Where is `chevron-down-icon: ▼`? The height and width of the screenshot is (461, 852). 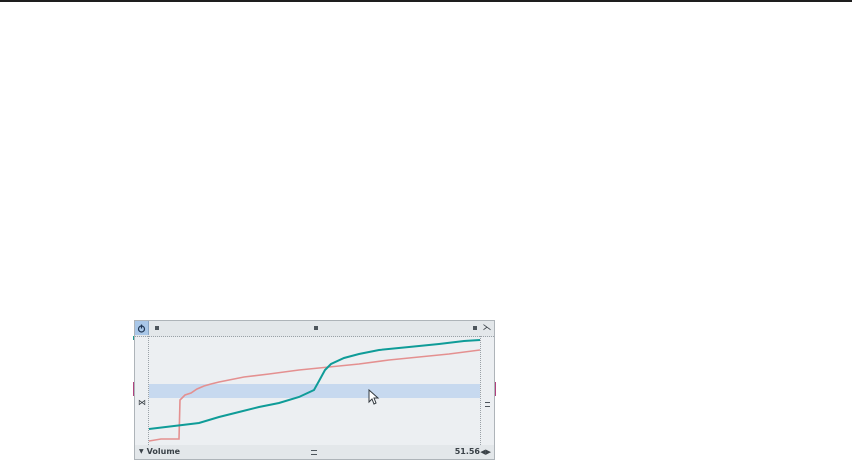 chevron-down-icon: ▼ is located at coordinates (141, 451).